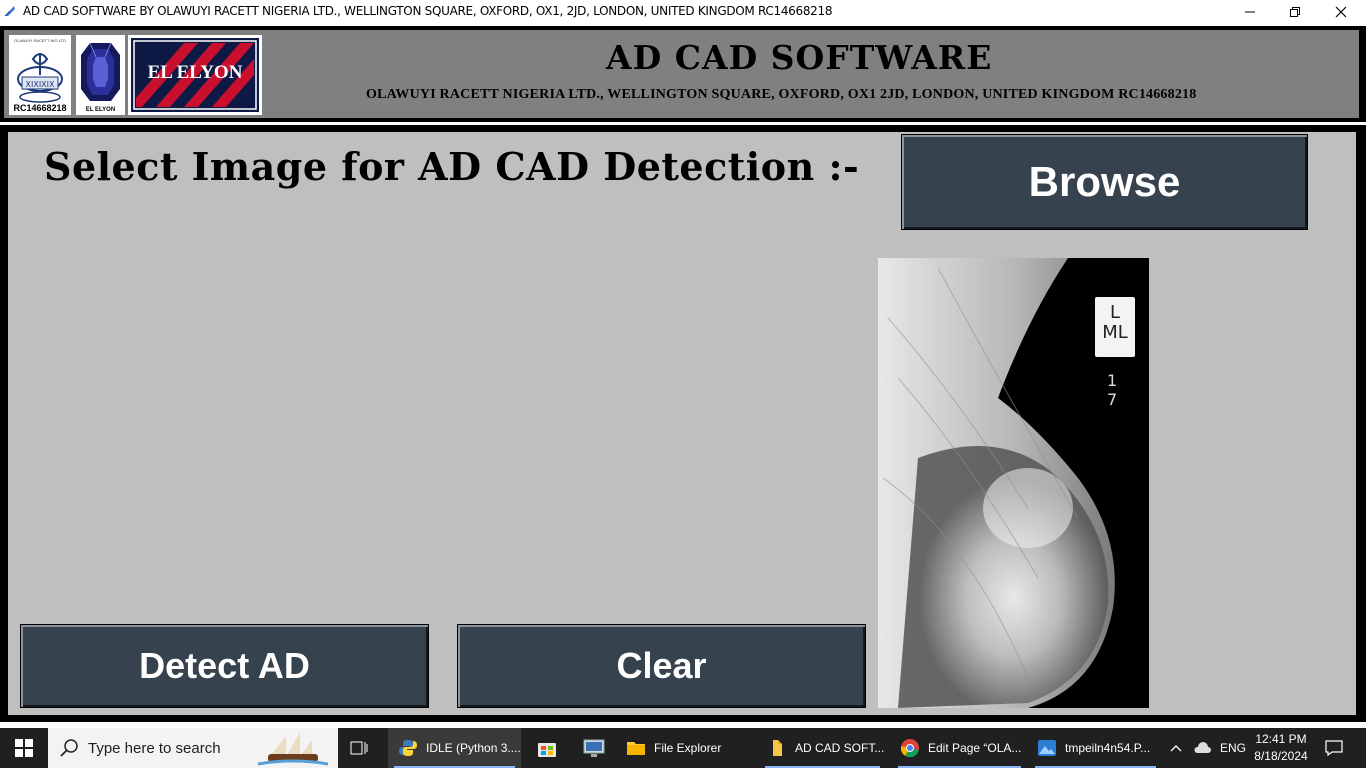 Image resolution: width=1366 pixels, height=768 pixels. I want to click on system-tray: ENG, so click(1207, 748).